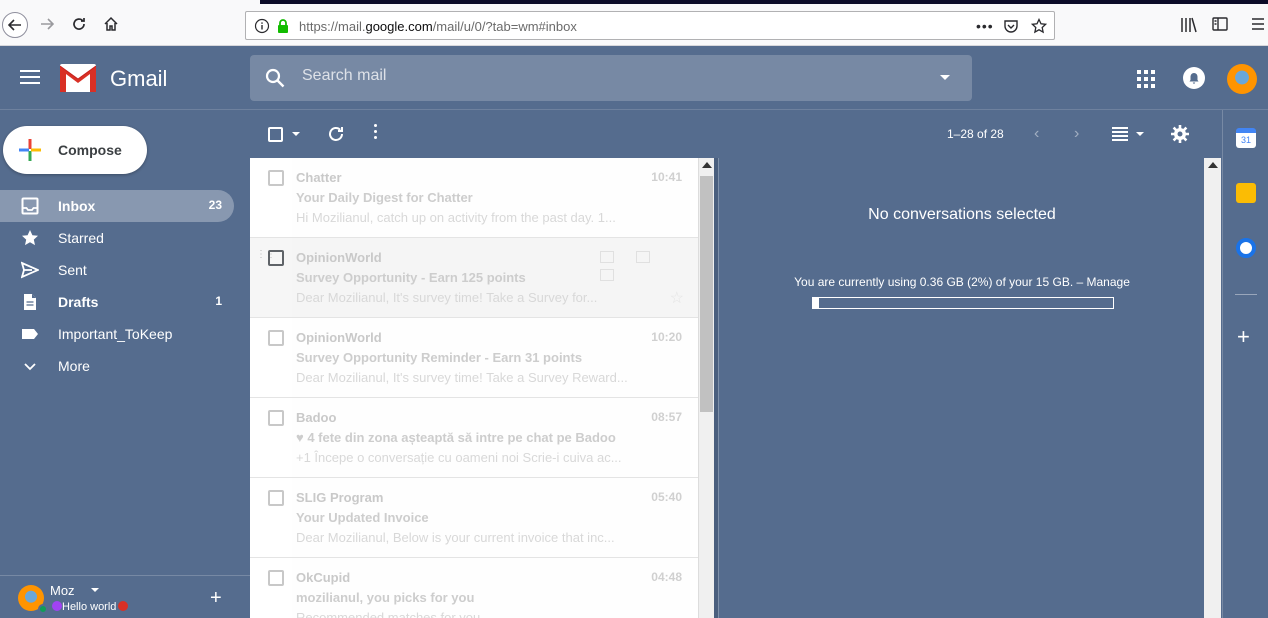  What do you see at coordinates (1246, 248) in the screenshot?
I see `tasks-icon` at bounding box center [1246, 248].